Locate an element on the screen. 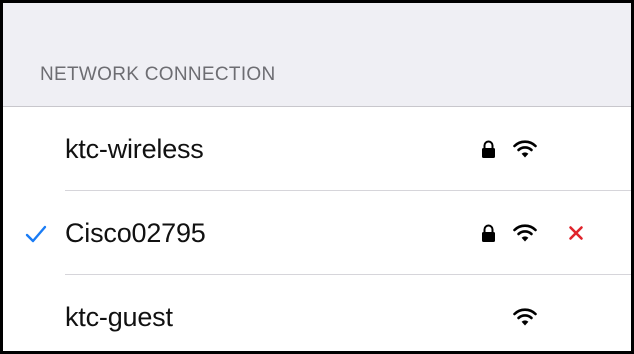 Image resolution: width=634 pixels, height=354 pixels. close-icon is located at coordinates (576, 233).